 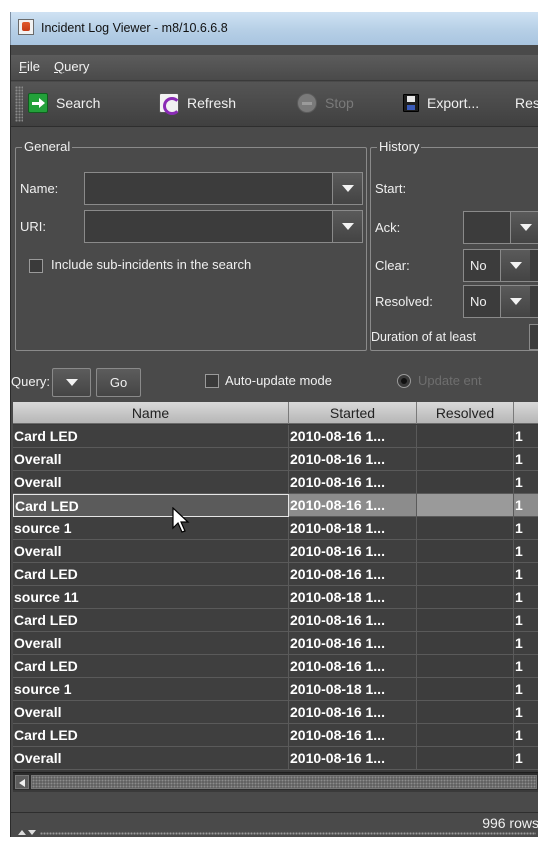 I want to click on horizontal-scrollbar, so click(x=275, y=781).